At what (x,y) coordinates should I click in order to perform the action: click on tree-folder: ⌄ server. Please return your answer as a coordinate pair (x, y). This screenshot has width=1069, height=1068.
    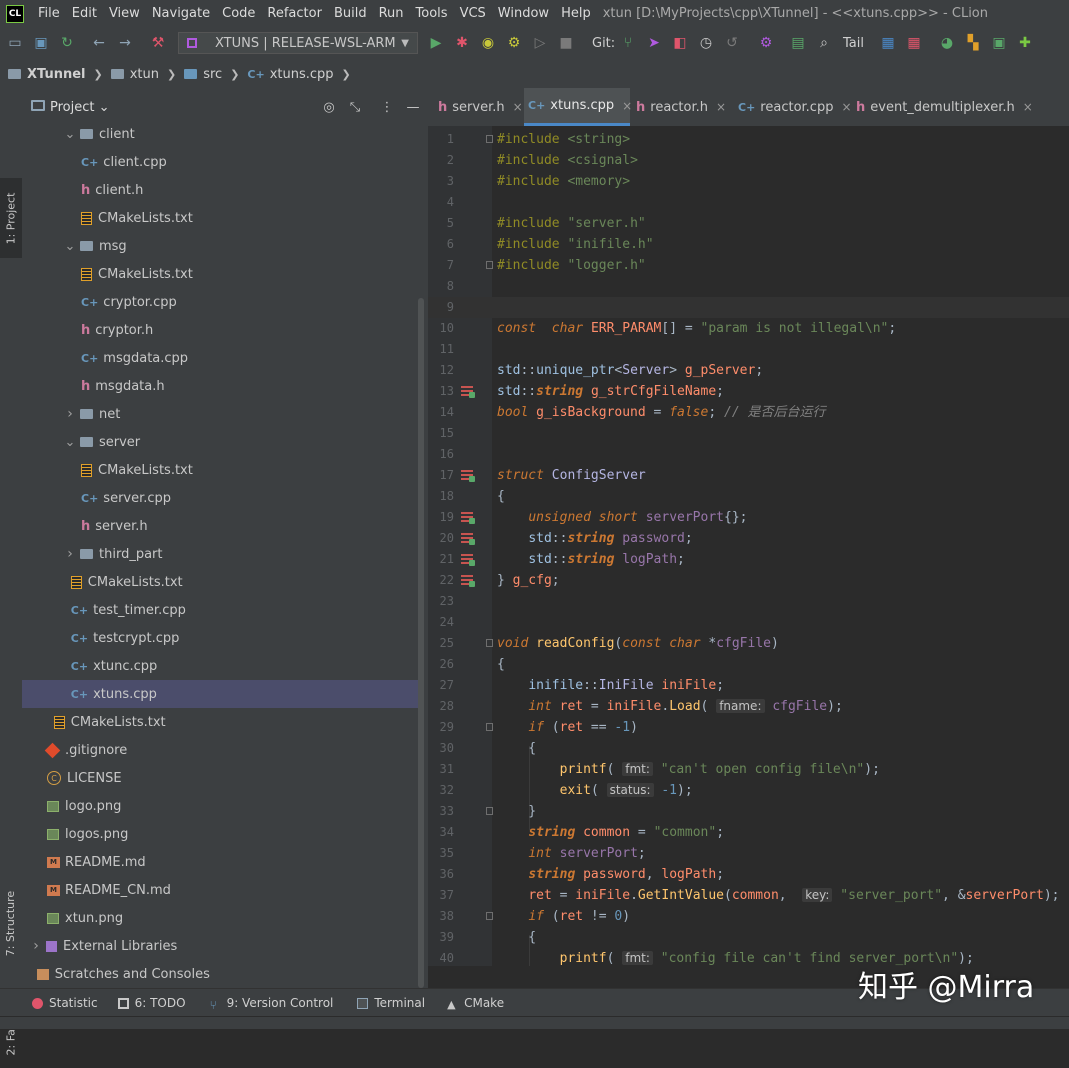
    Looking at the image, I should click on (222, 442).